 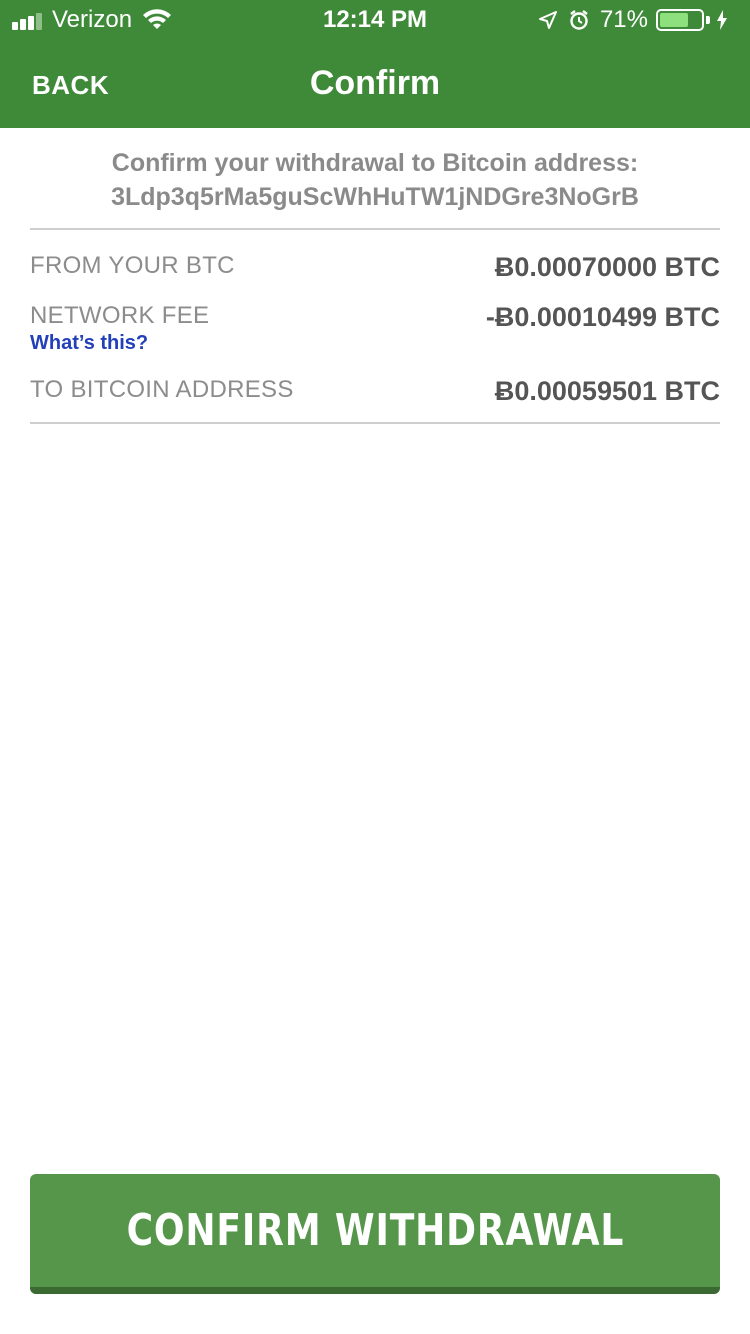 I want to click on network-fee-value: -Ƀ0.00010499 BTC, so click(x=602, y=317).